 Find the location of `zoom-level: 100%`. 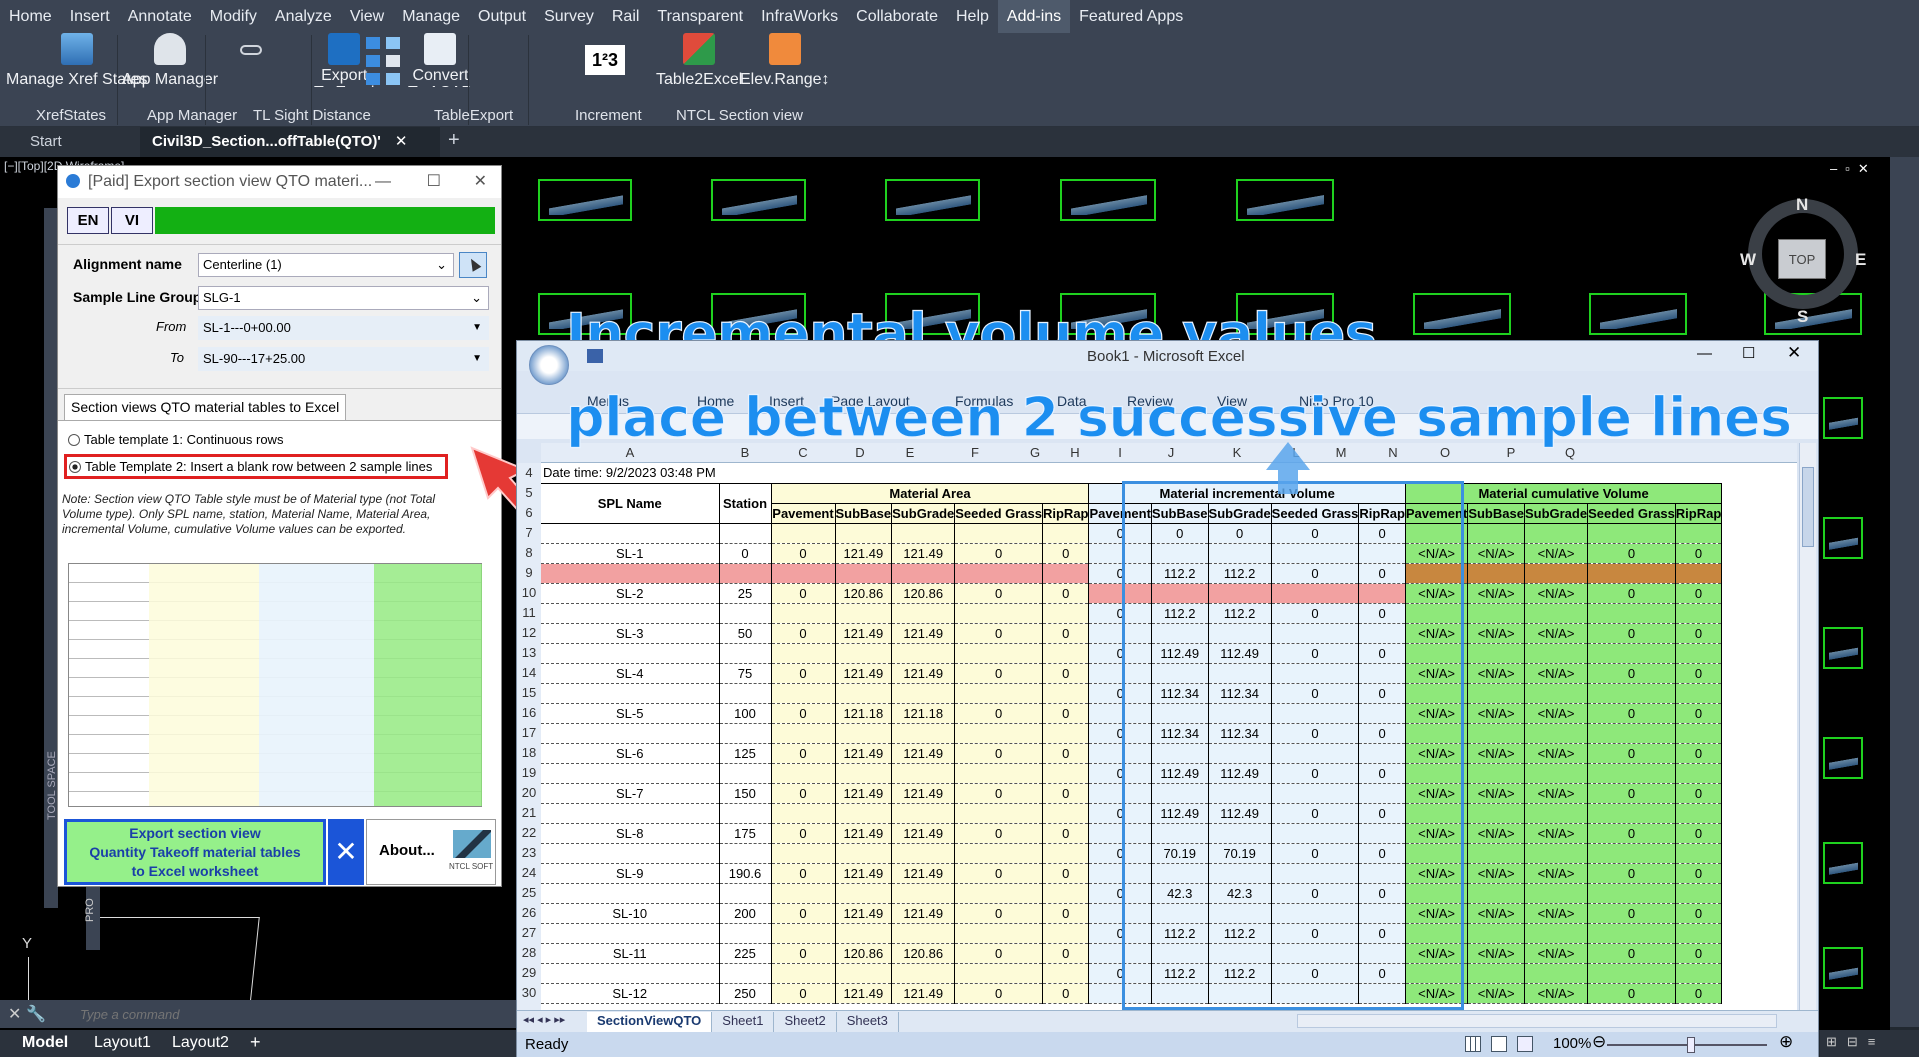

zoom-level: 100% is located at coordinates (1572, 1043).